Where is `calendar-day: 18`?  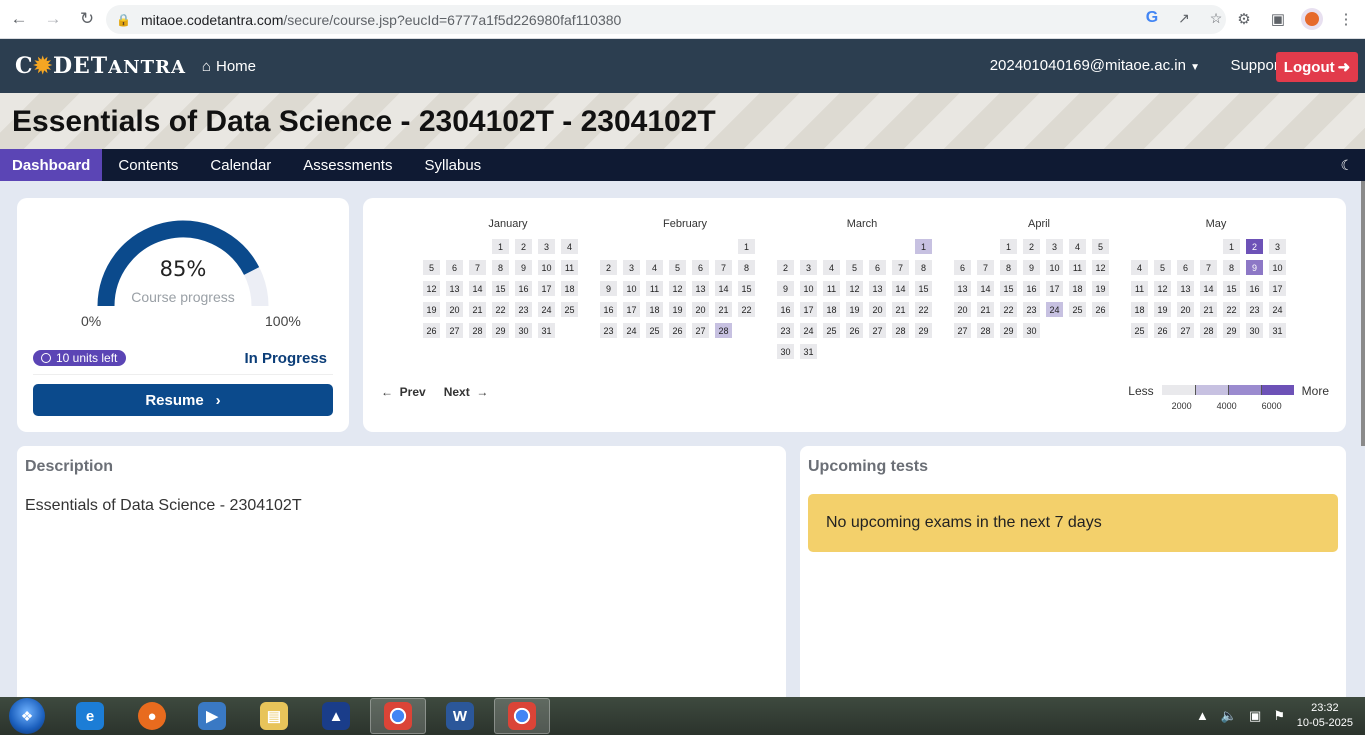 calendar-day: 18 is located at coordinates (831, 309).